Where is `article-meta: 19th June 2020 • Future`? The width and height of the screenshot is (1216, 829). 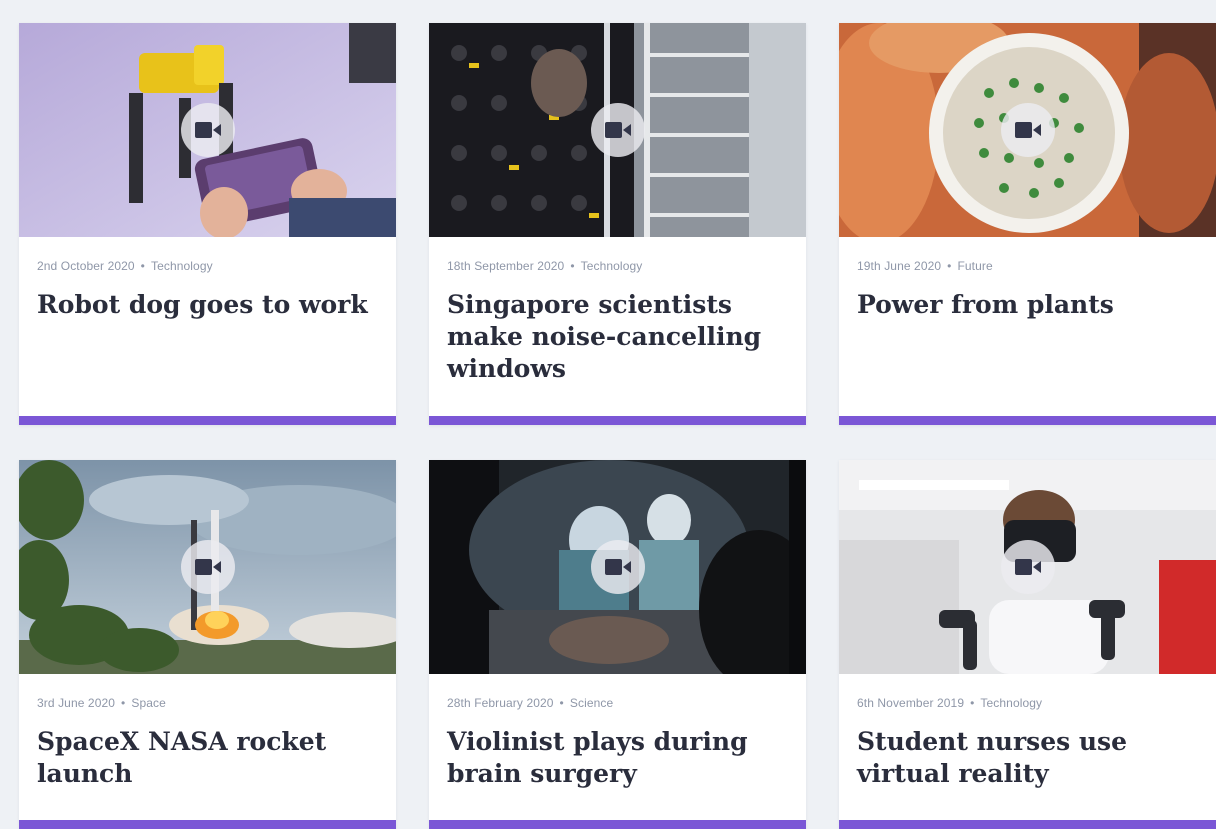 article-meta: 19th June 2020 • Future is located at coordinates (1036, 266).